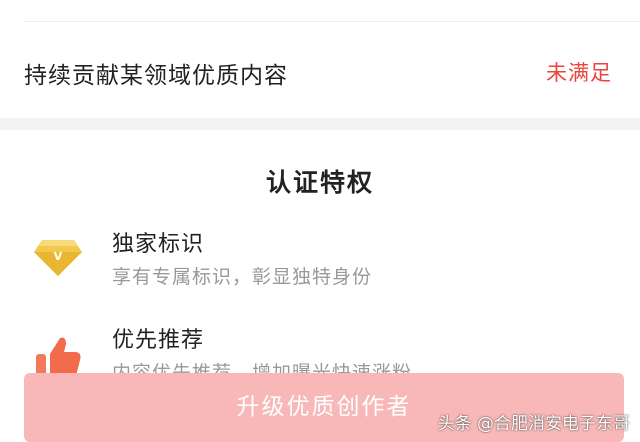  Describe the element at coordinates (158, 244) in the screenshot. I see `privilege-name: 独家标识` at that location.